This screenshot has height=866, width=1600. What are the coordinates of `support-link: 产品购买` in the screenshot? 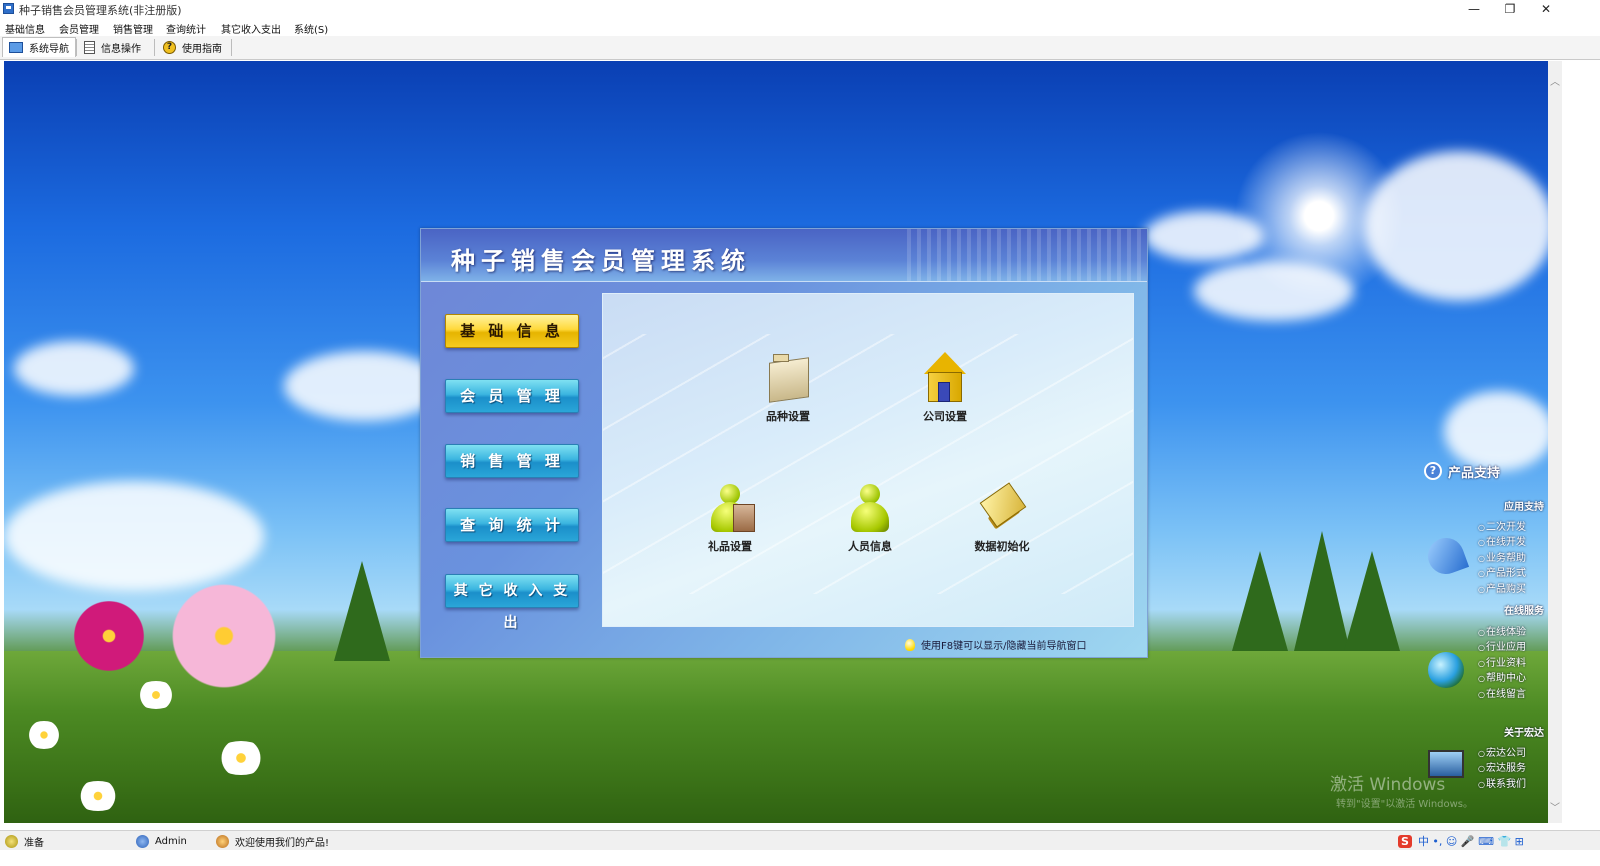 It's located at (1502, 587).